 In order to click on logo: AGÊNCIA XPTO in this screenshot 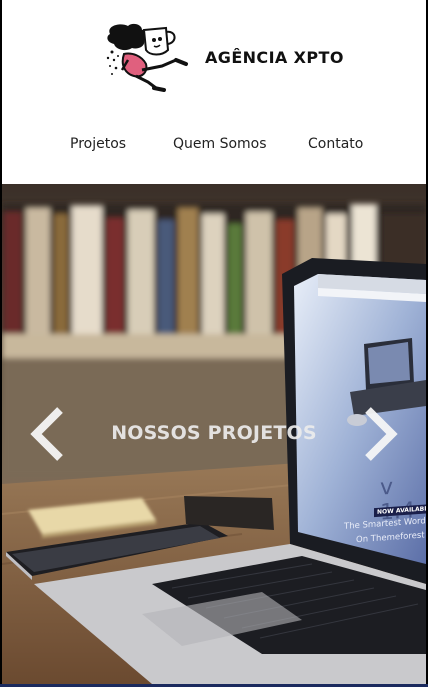, I will do `click(232, 57)`.